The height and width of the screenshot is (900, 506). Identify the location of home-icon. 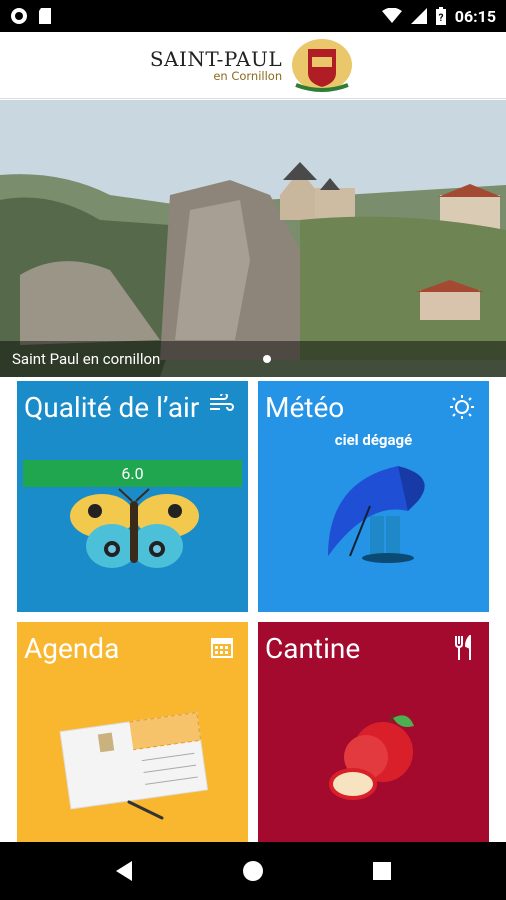
(253, 871).